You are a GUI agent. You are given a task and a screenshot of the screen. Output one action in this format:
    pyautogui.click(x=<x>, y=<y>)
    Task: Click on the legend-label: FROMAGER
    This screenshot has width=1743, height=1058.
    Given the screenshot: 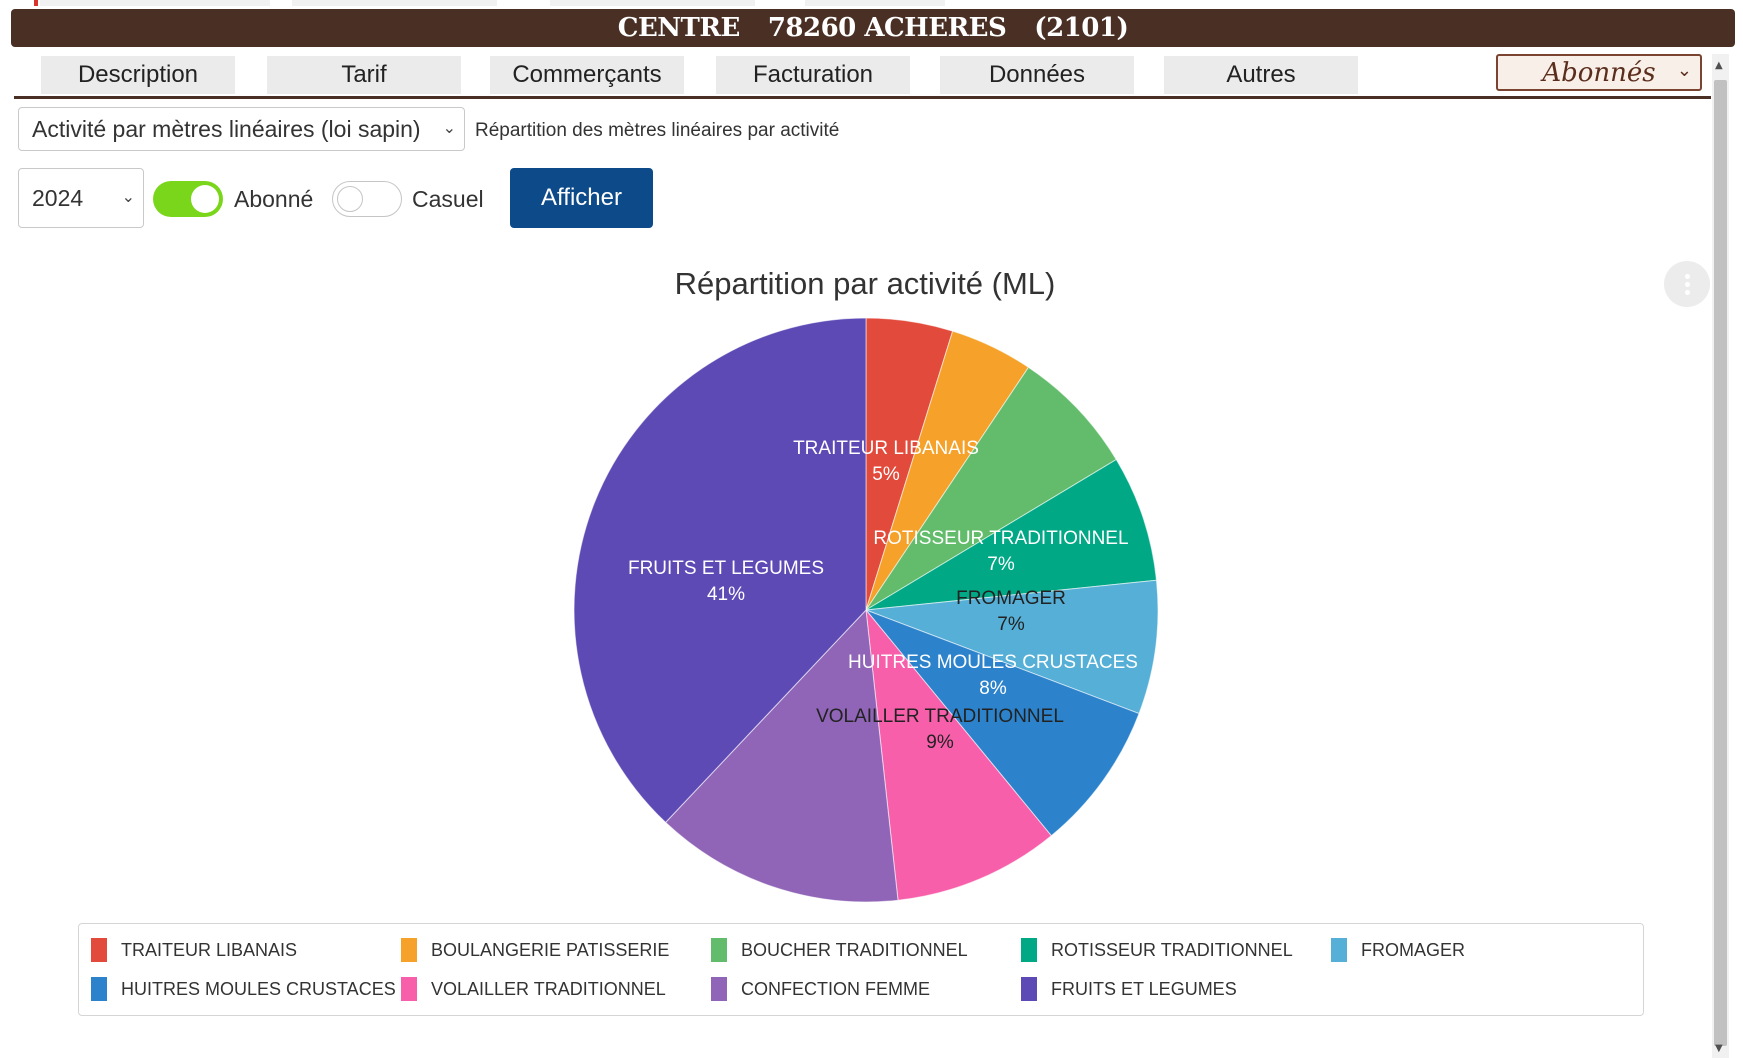 What is the action you would take?
    pyautogui.click(x=1413, y=949)
    